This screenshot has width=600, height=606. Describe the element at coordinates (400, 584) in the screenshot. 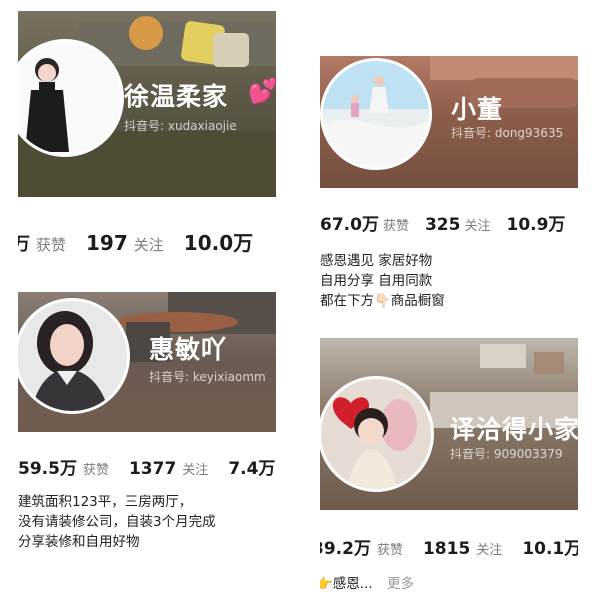

I see `more-link: 更多` at that location.